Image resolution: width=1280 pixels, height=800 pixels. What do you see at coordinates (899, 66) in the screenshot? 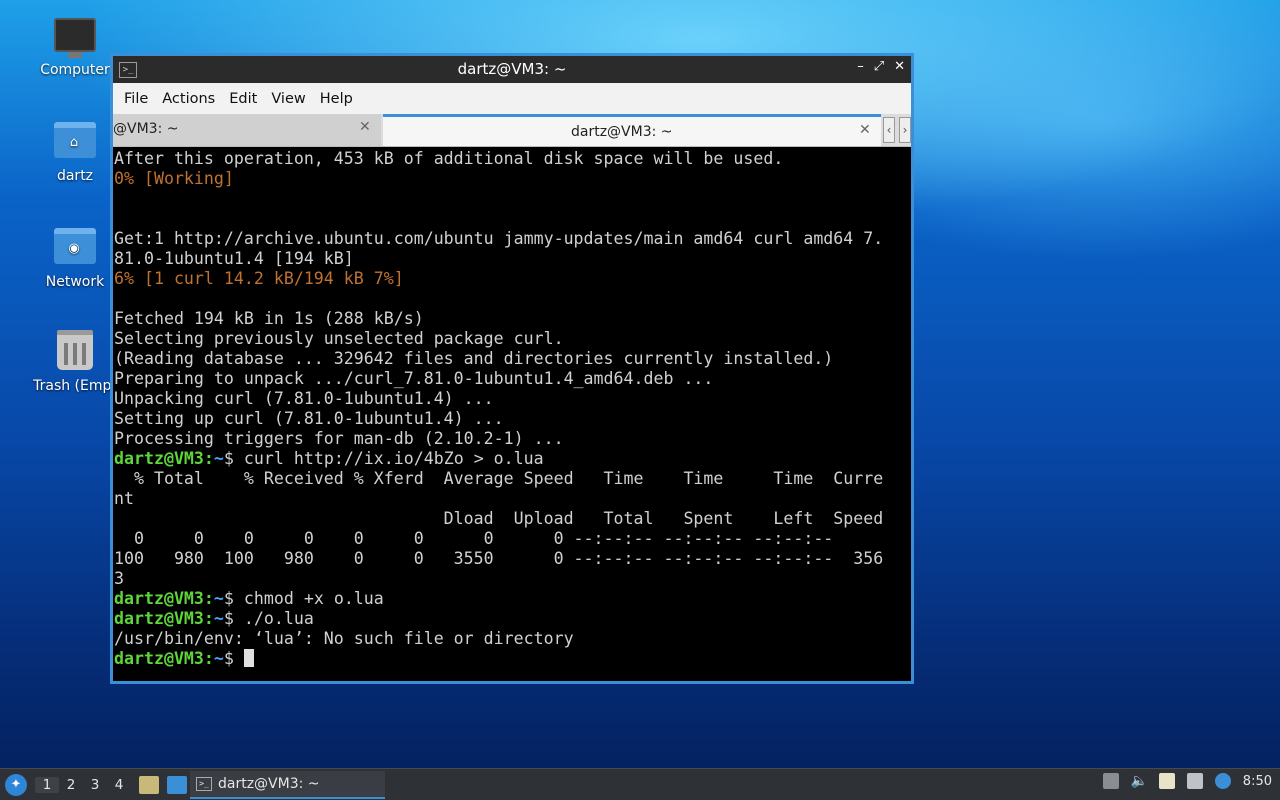
I see `close-button: ✕` at bounding box center [899, 66].